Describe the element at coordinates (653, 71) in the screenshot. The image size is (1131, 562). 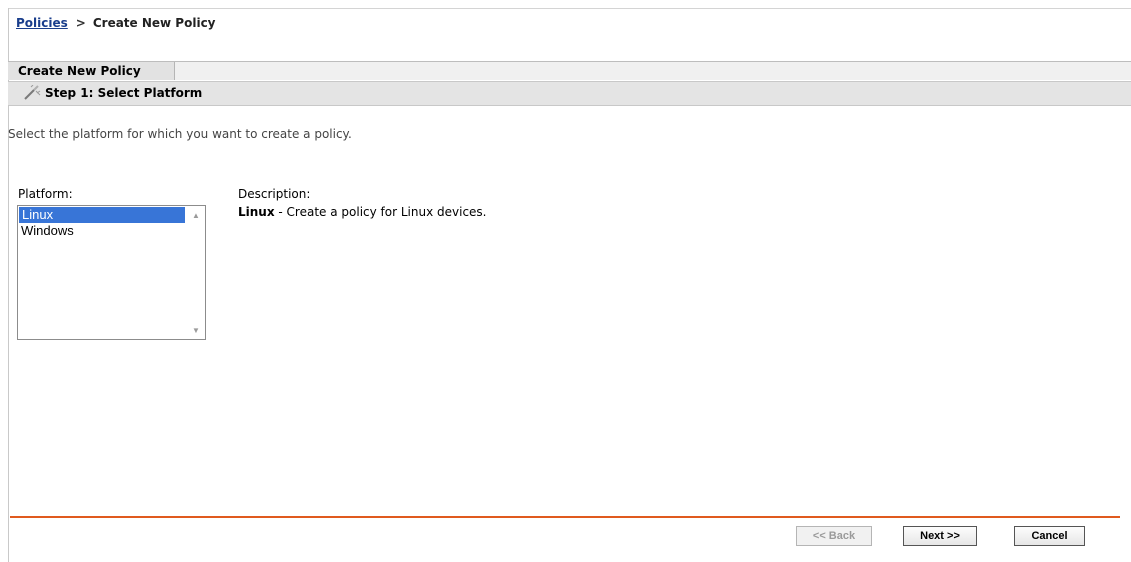
I see `panel-title-bar-fill` at that location.